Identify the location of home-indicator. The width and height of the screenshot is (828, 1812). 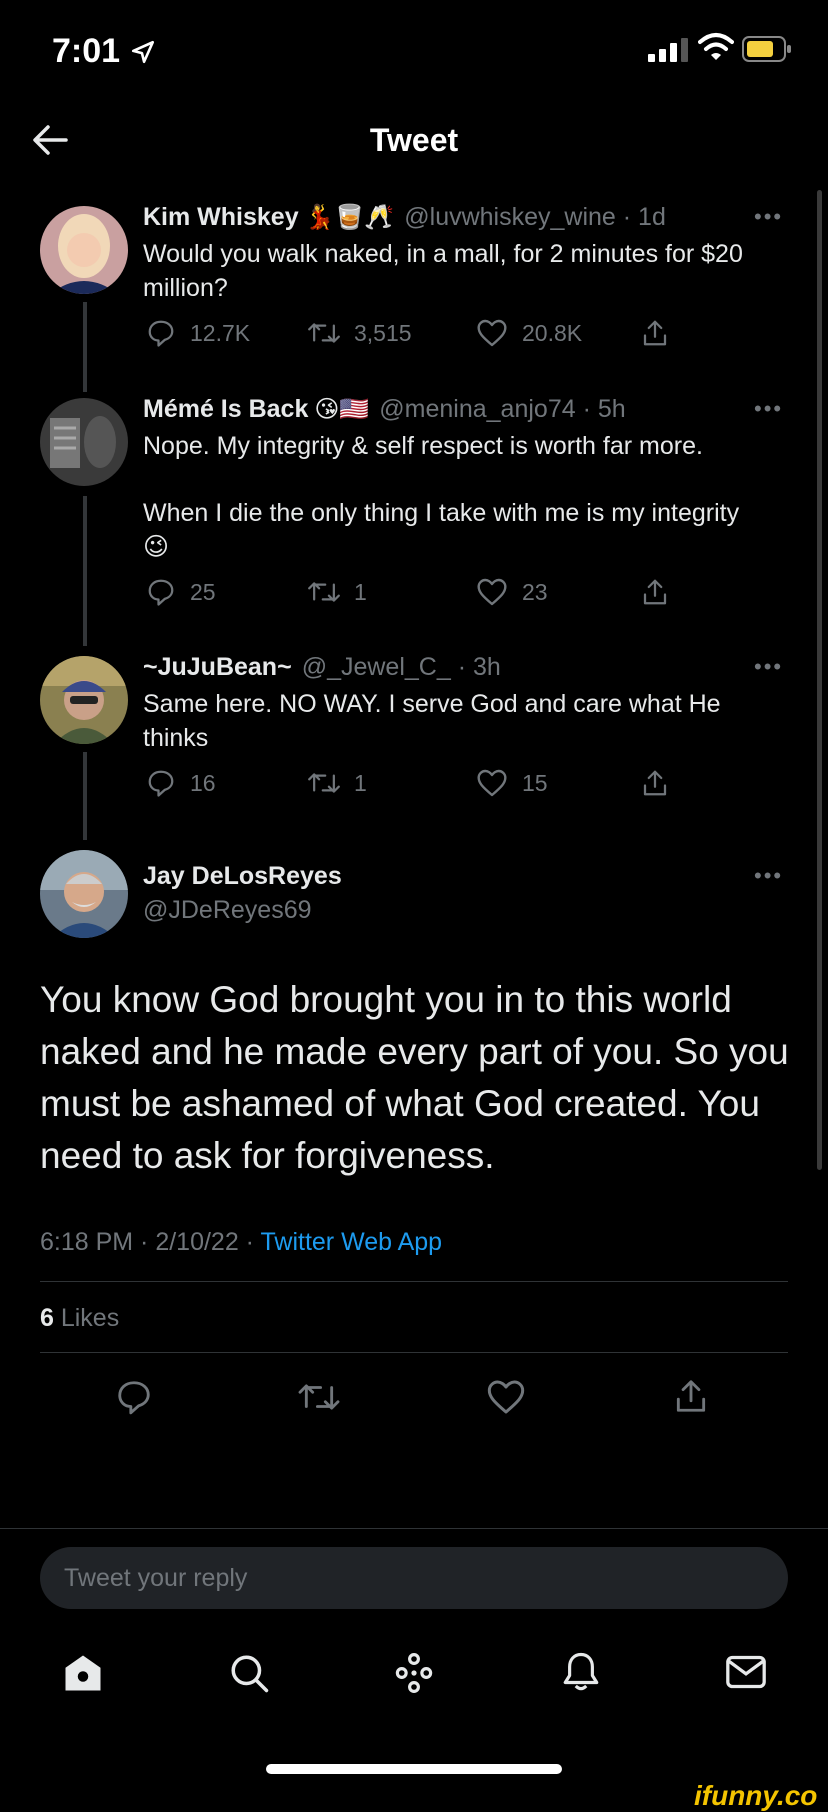
(414, 1769).